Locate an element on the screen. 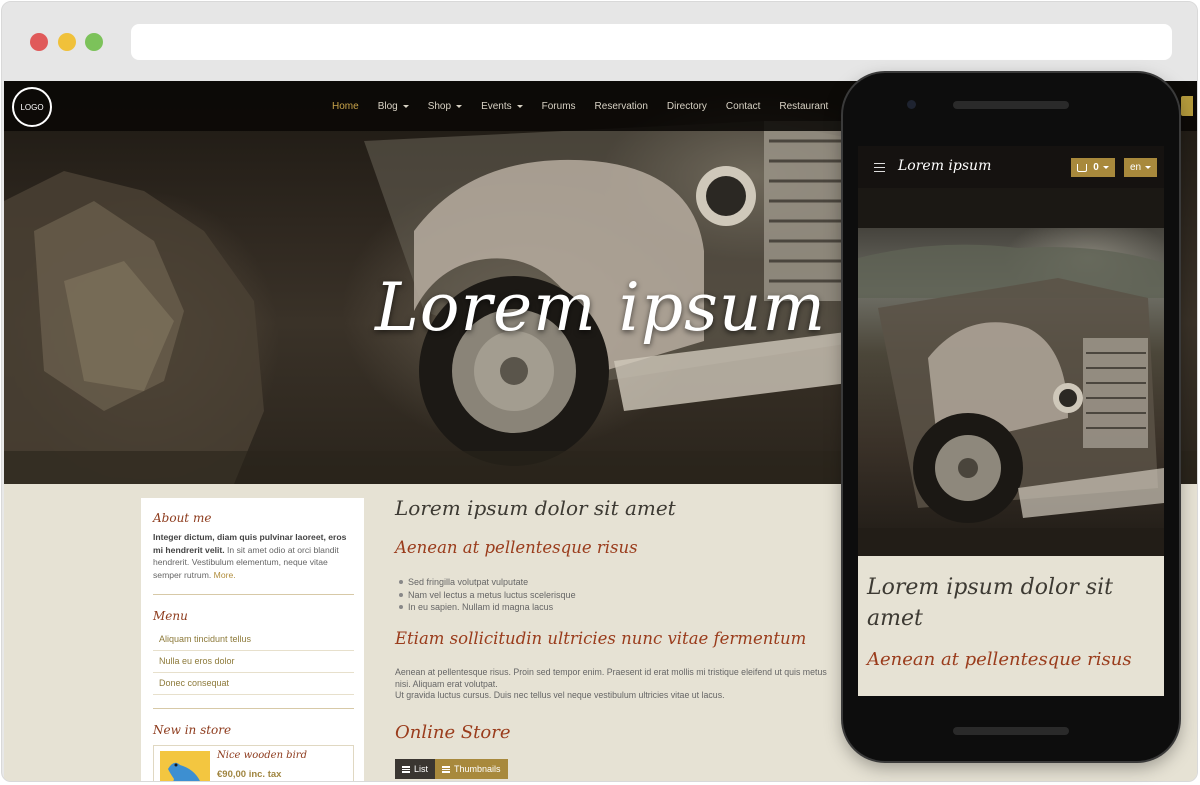 The height and width of the screenshot is (785, 1200). mobile-hero-image is located at coordinates (1011, 372).